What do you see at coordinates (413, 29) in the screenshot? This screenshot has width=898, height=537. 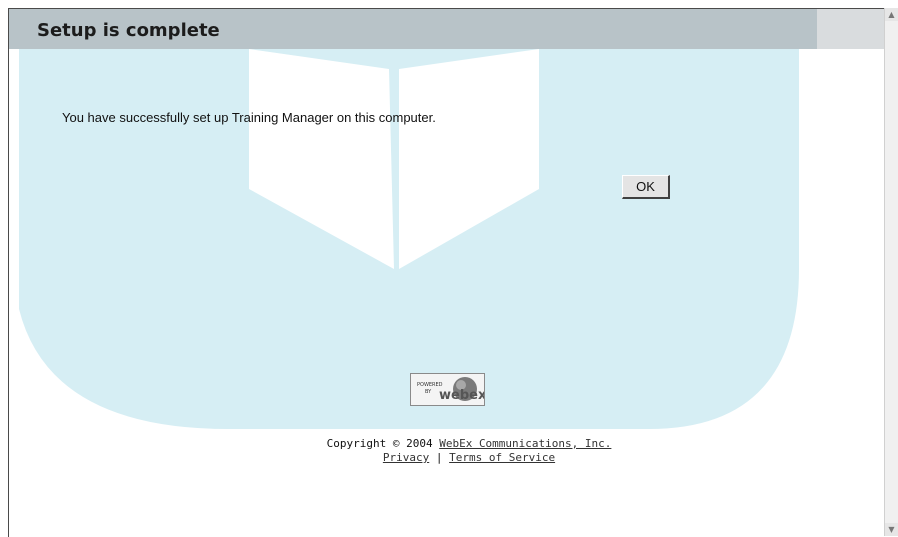 I see `title-bar: Setup is complete` at bounding box center [413, 29].